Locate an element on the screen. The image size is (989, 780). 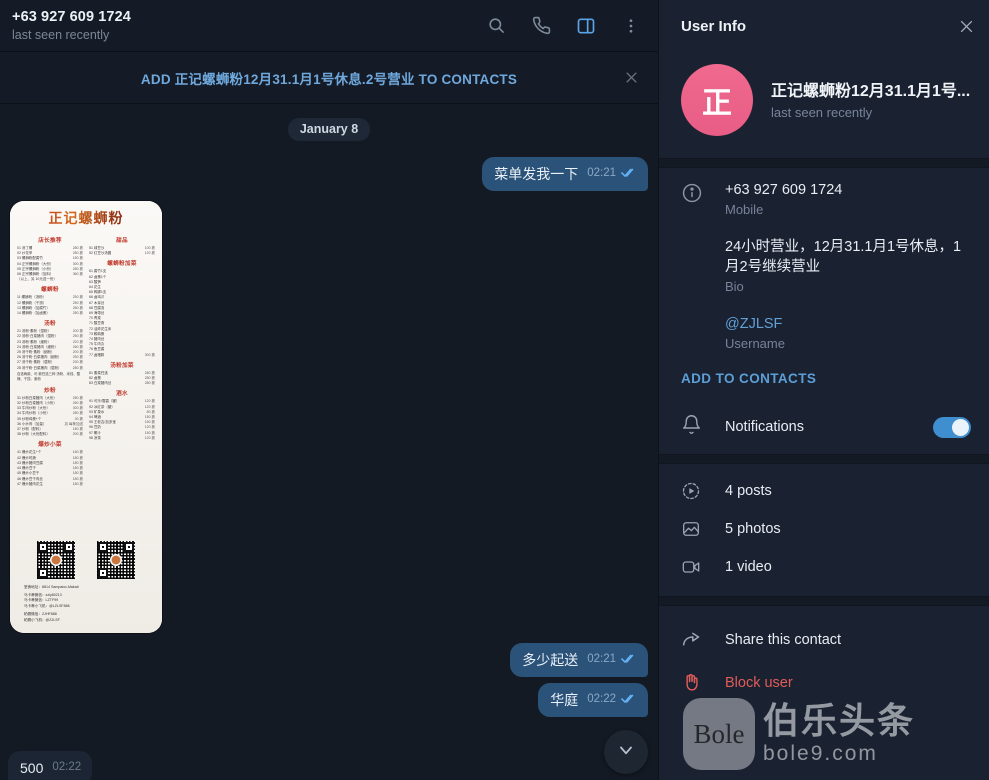
menu-item: （以上、另 10元送一份） is located at coordinates (50, 279).